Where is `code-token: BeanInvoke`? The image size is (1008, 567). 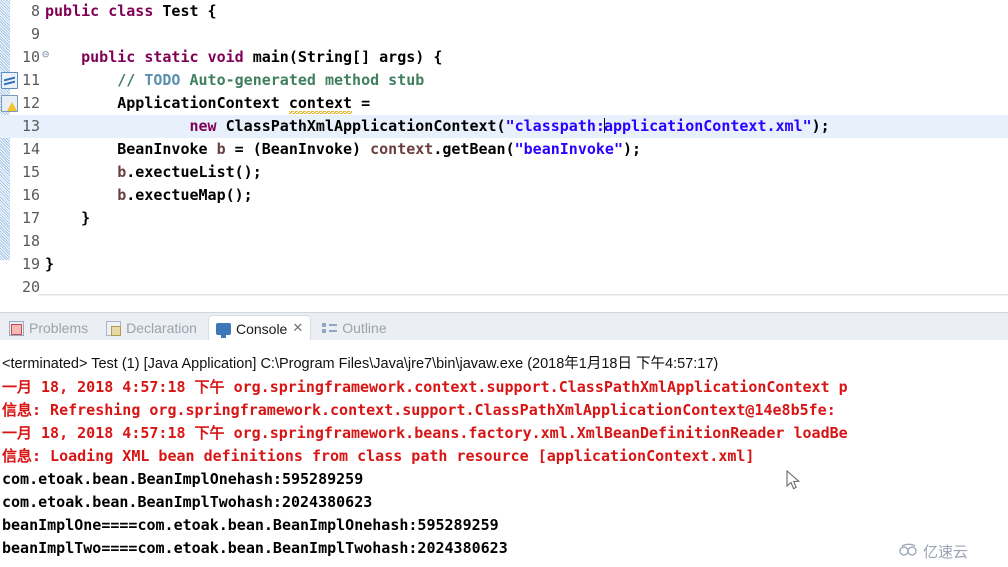
code-token: BeanInvoke is located at coordinates (131, 149).